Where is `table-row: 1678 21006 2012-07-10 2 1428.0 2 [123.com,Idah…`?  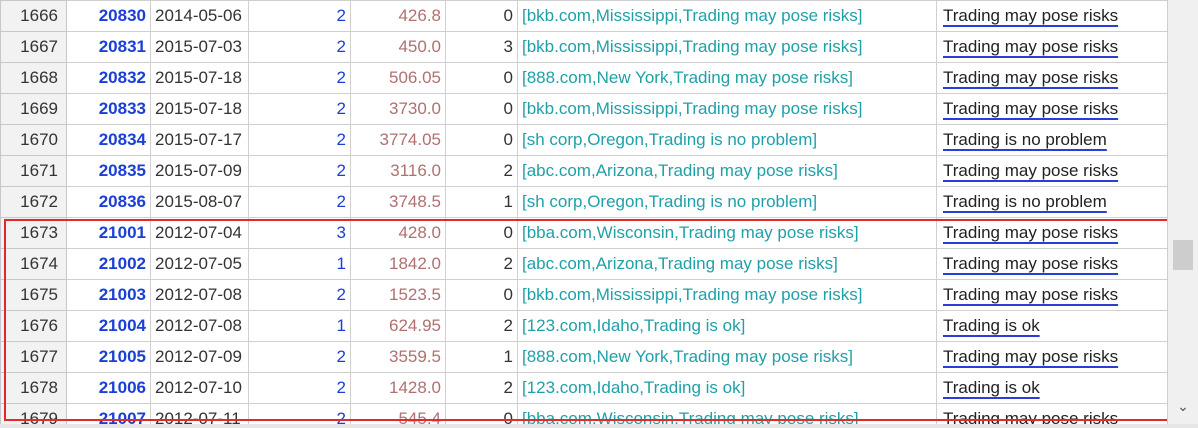
table-row: 1678 21006 2012-07-10 2 1428.0 2 [123.com,Idah… is located at coordinates (584, 388).